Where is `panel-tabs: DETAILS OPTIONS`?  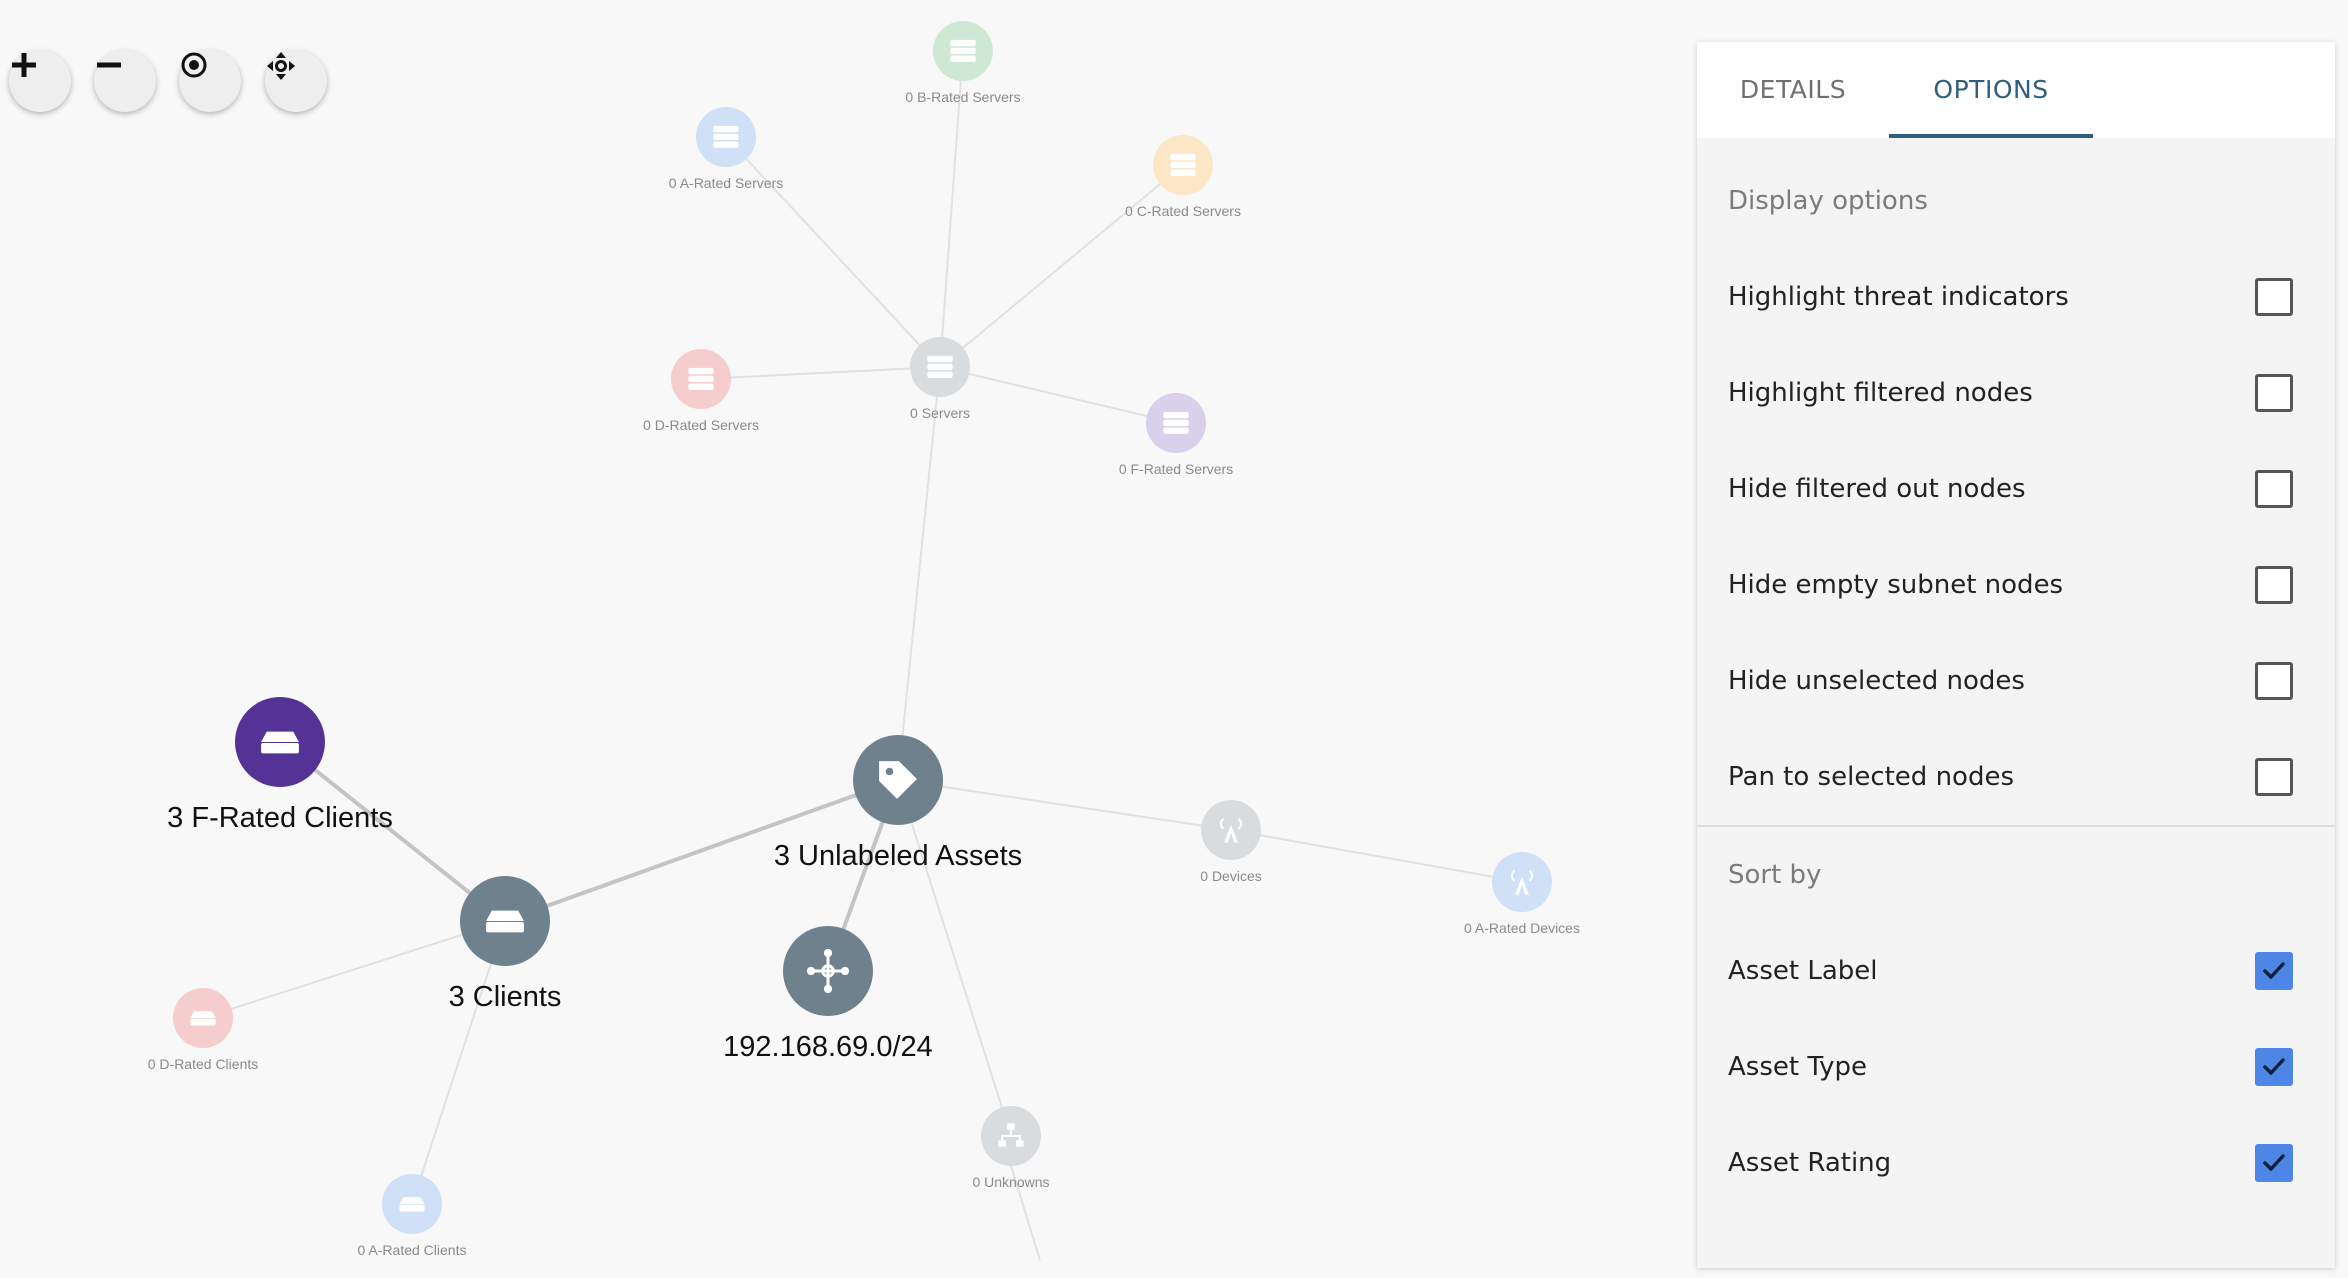
panel-tabs: DETAILS OPTIONS is located at coordinates (2016, 90).